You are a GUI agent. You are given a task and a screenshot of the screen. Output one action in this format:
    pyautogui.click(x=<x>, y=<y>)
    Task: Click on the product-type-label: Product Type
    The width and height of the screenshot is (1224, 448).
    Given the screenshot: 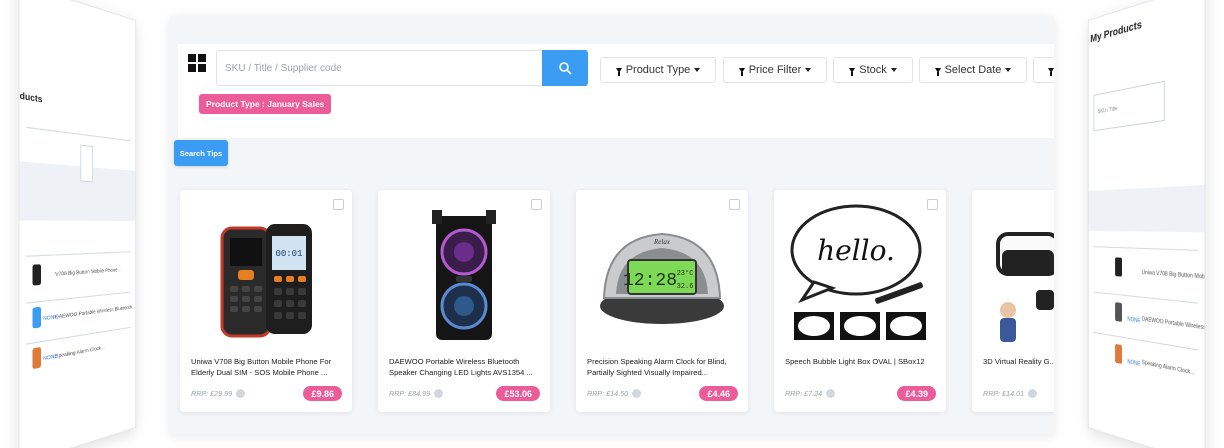 What is the action you would take?
    pyautogui.click(x=658, y=70)
    